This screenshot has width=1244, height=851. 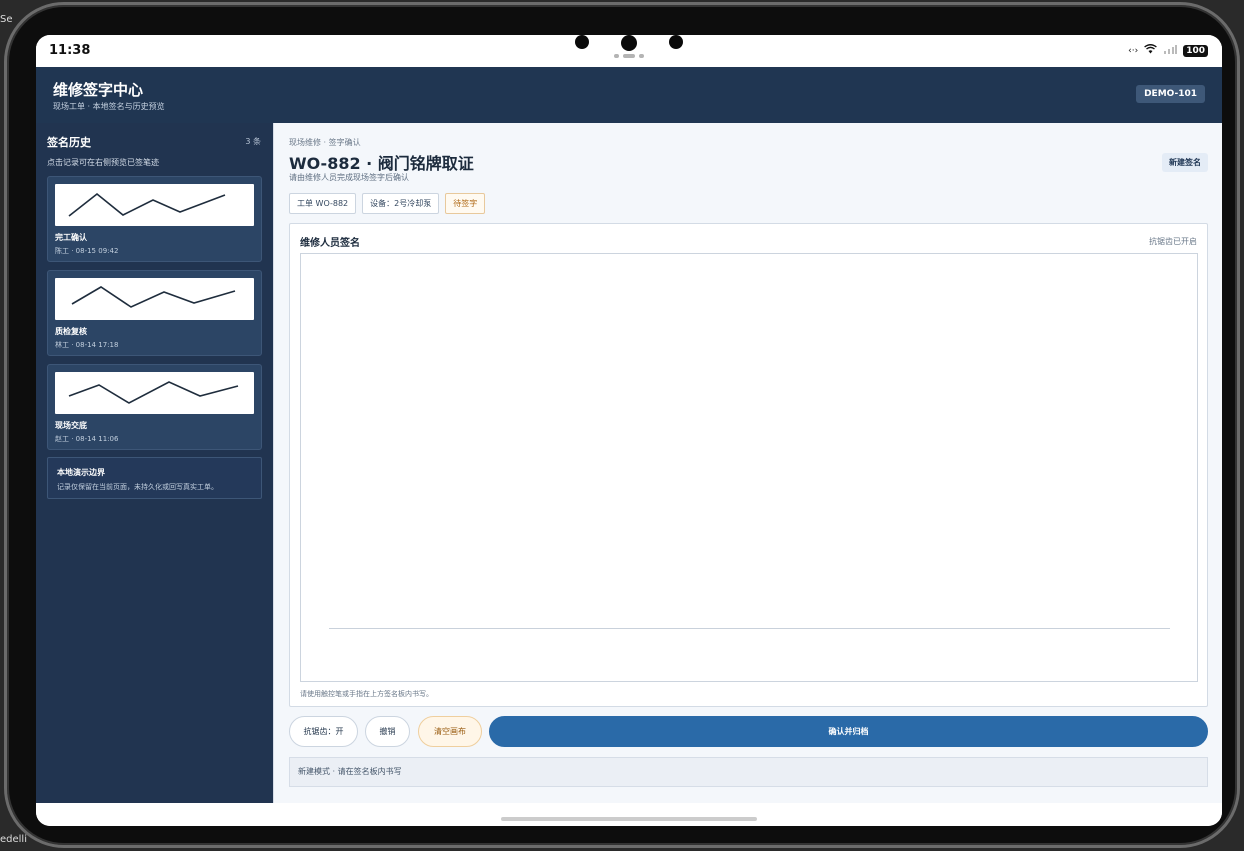 What do you see at coordinates (253, 141) in the screenshot?
I see `history-count: 3 条` at bounding box center [253, 141].